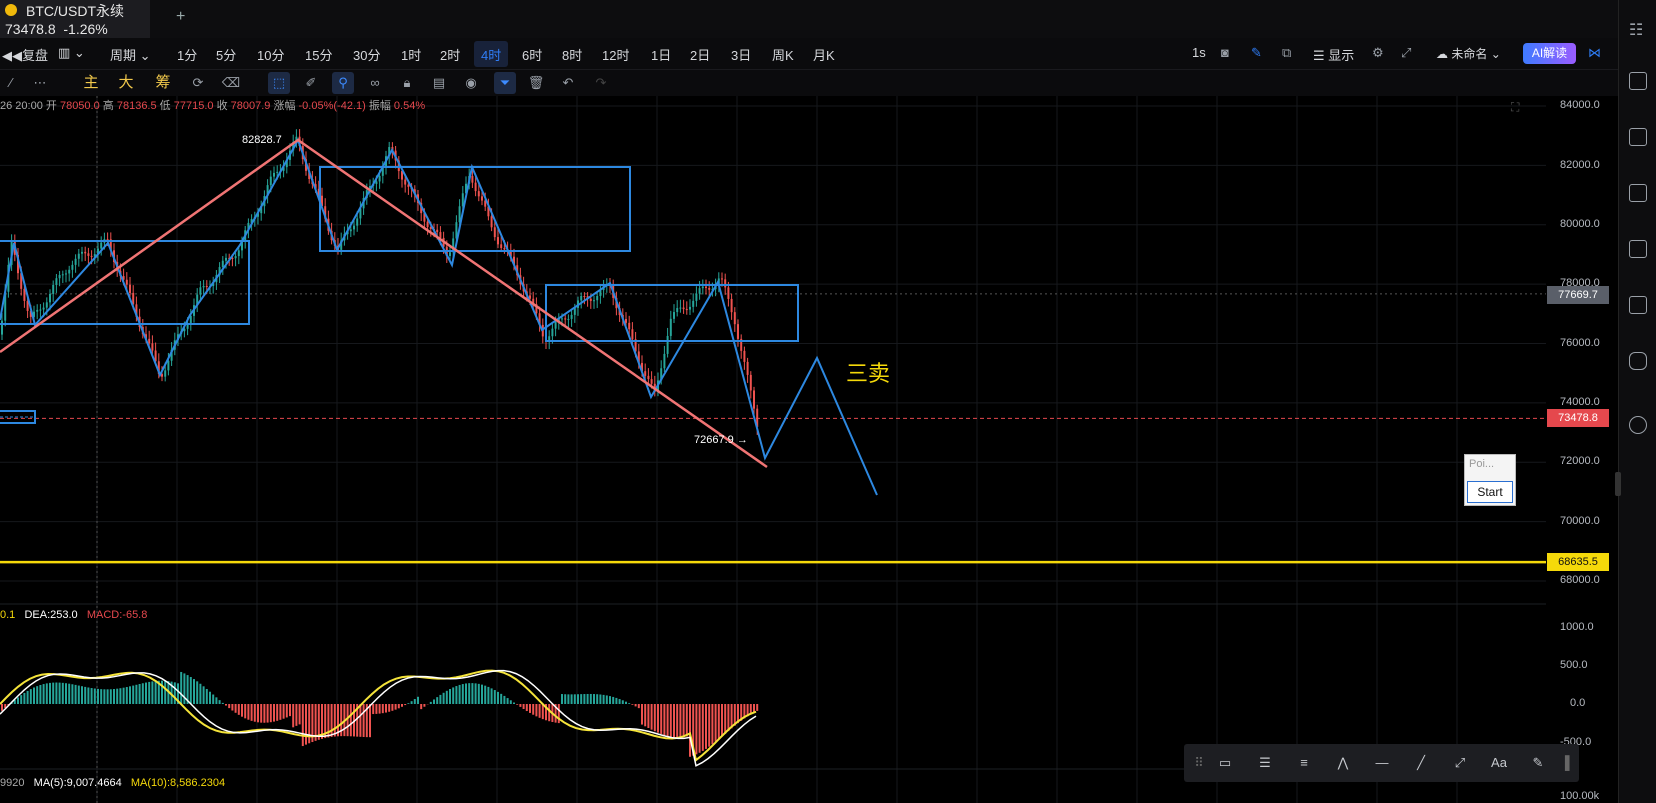 Image resolution: width=1656 pixels, height=803 pixels. I want to click on pencil-icon: ✎, so click(1256, 53).